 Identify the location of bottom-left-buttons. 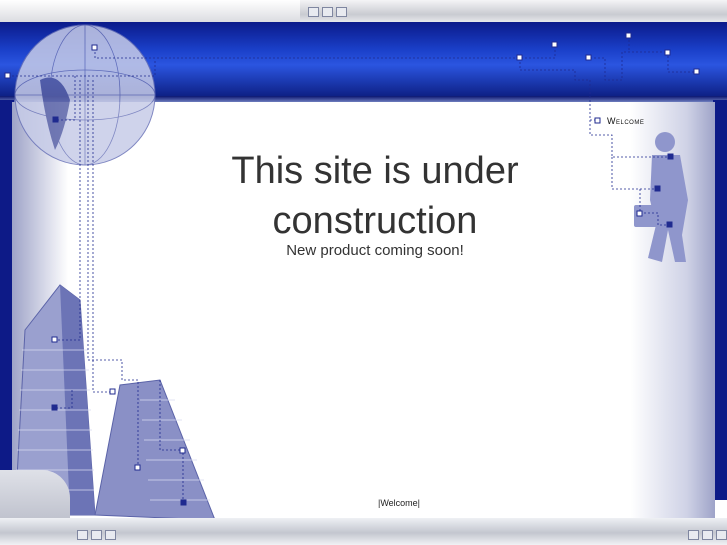
(96, 535).